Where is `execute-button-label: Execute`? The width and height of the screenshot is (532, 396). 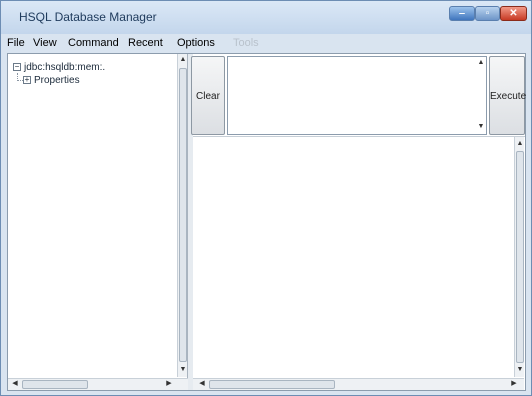 execute-button-label: Execute is located at coordinates (508, 96).